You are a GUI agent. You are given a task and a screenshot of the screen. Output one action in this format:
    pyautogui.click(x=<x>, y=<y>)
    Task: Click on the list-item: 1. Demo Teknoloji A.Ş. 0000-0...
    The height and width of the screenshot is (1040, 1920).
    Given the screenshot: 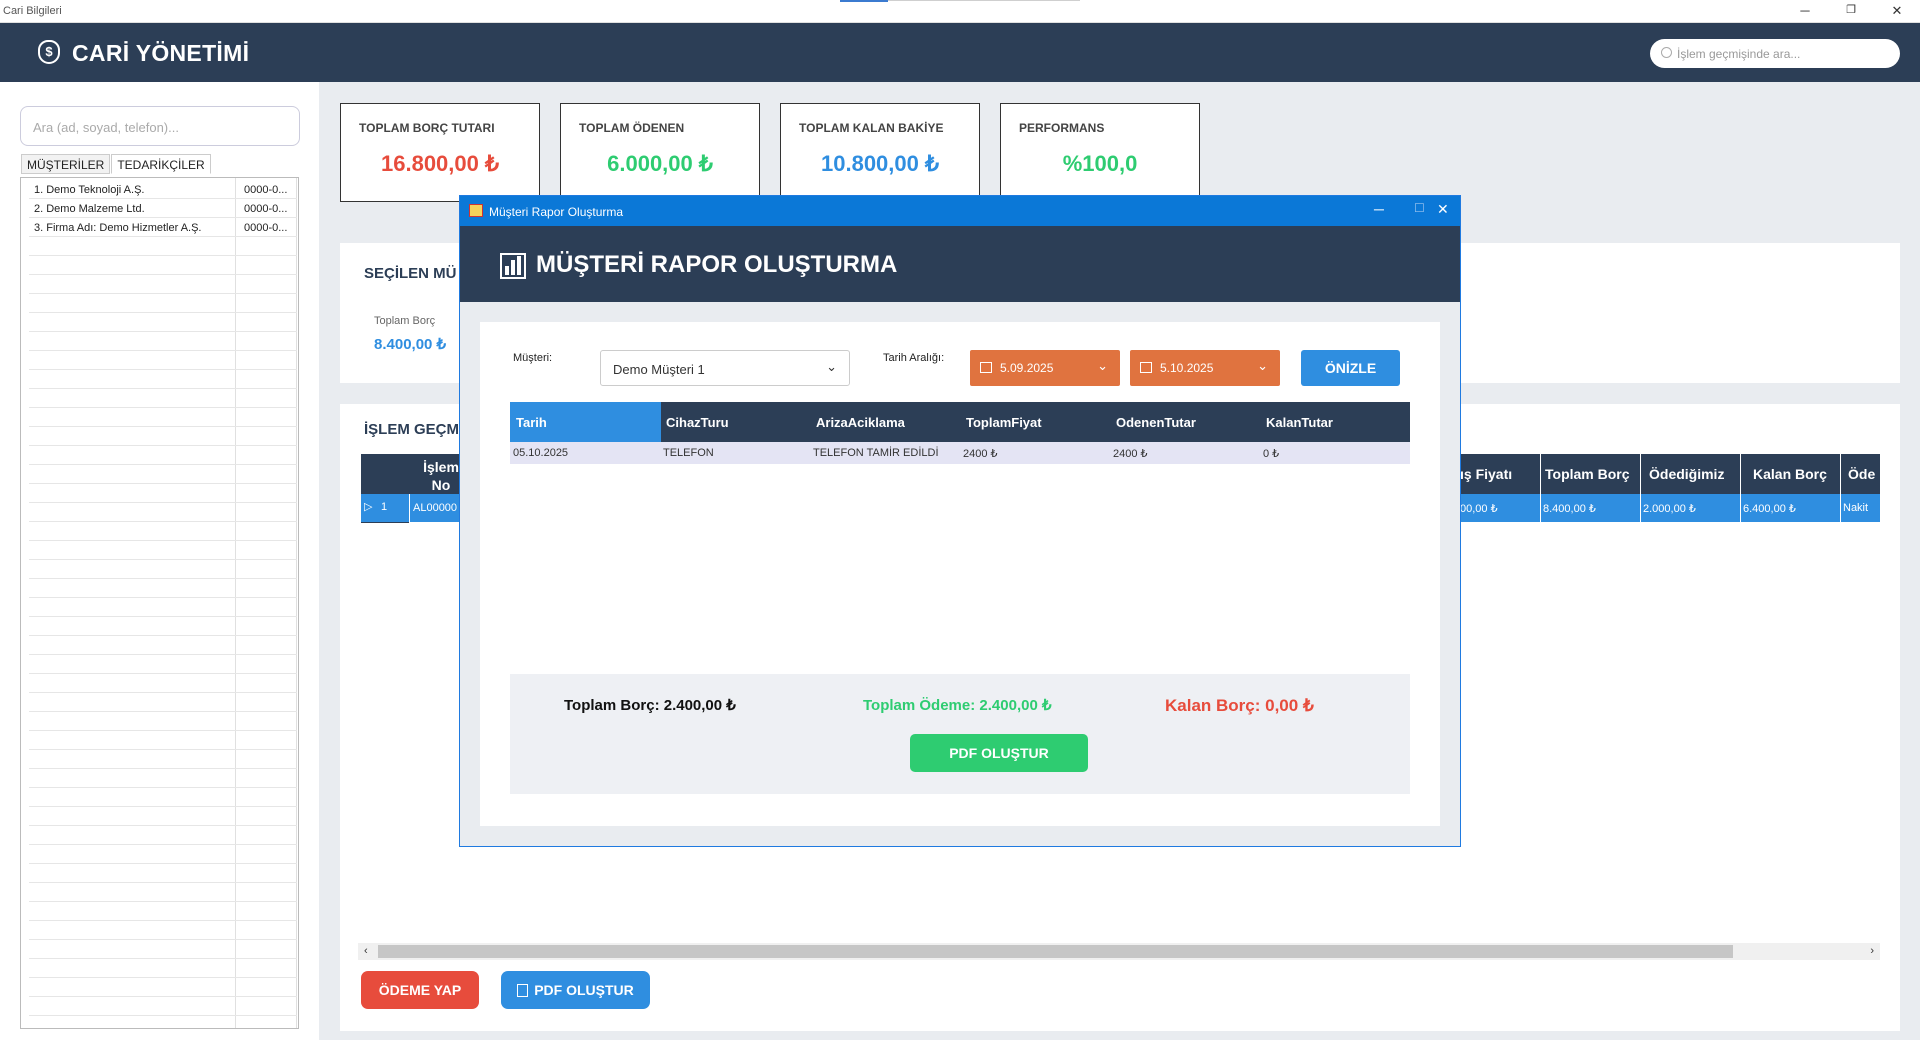 What is the action you would take?
    pyautogui.click(x=163, y=189)
    